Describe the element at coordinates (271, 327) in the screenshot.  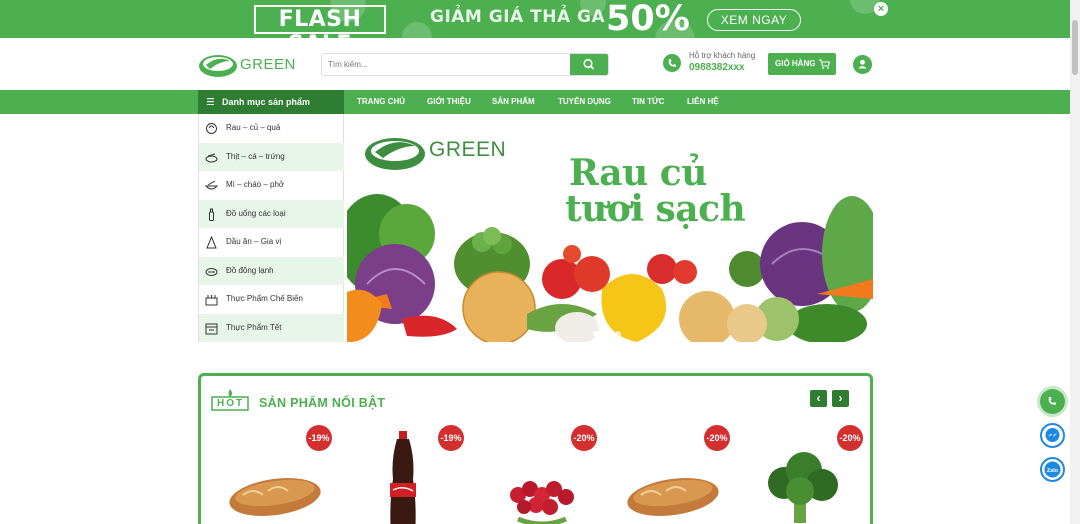
I see `category-item: Thực Phẩm Tết` at that location.